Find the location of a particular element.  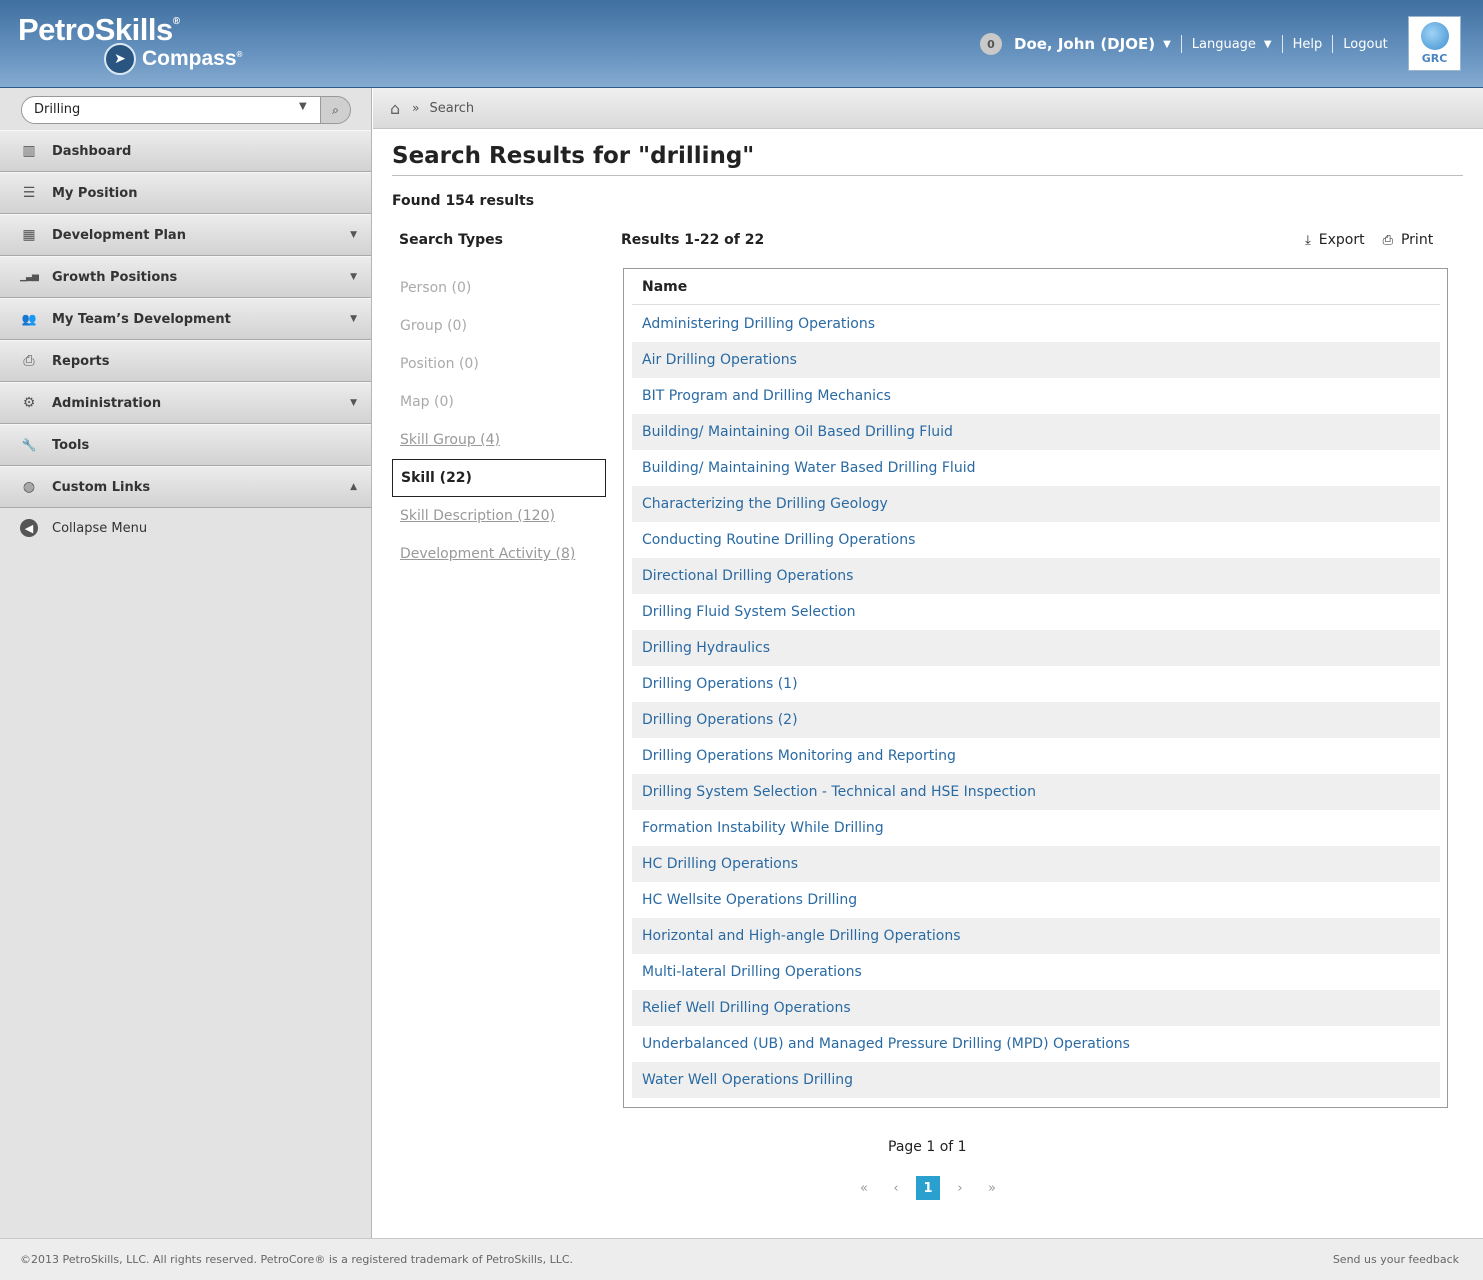

result-link: Directional Drilling Operations is located at coordinates (1036, 576).